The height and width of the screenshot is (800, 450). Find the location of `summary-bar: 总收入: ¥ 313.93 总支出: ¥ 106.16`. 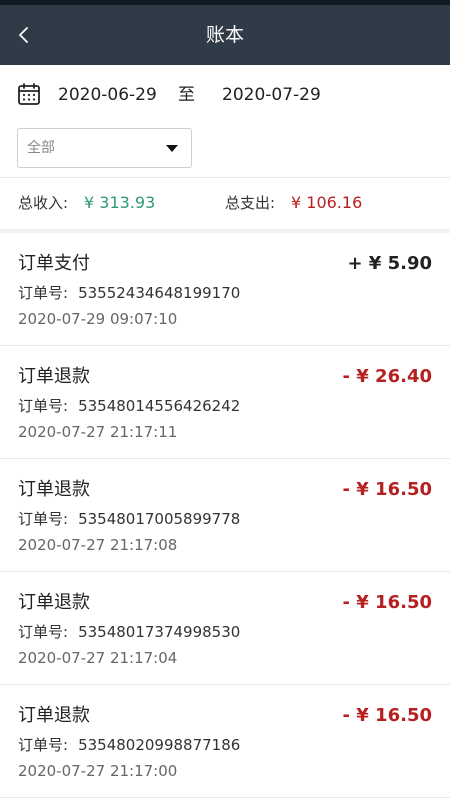

summary-bar: 总收入: ¥ 313.93 总支出: ¥ 106.16 is located at coordinates (225, 203).